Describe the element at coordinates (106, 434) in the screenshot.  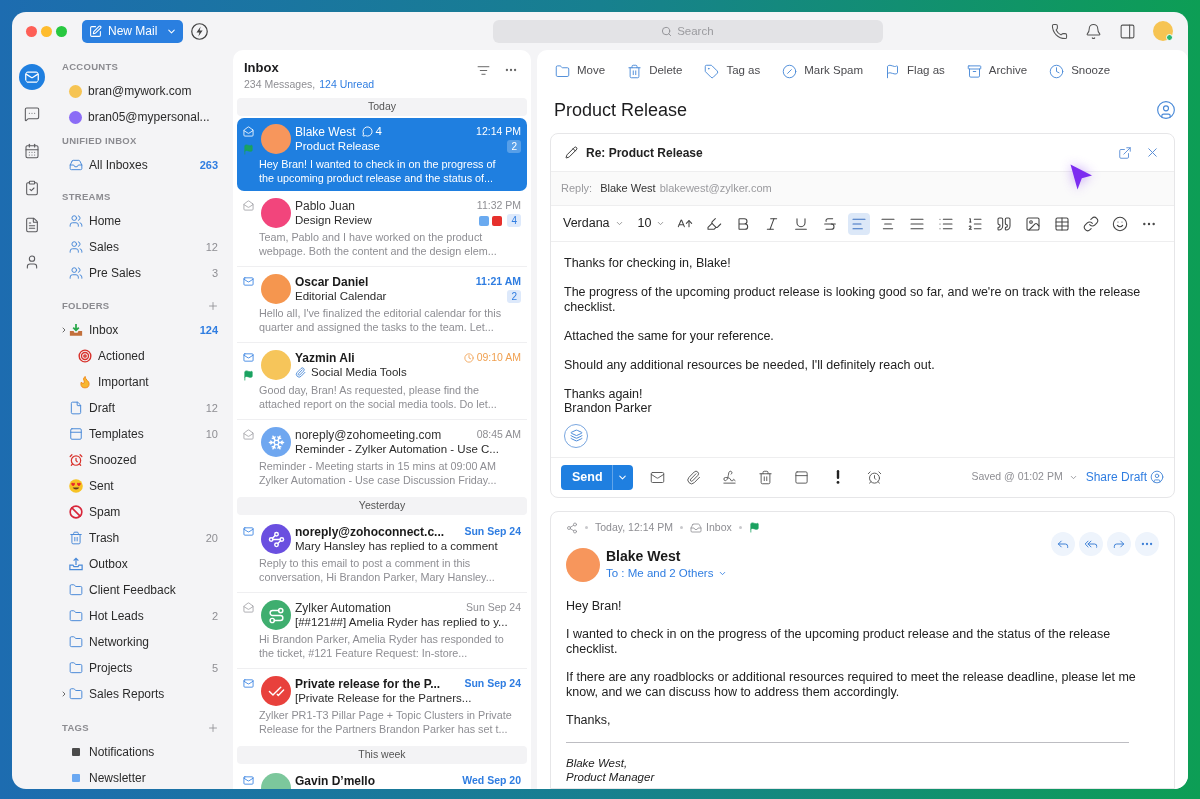
I see `sidebar-item: Templates` at that location.